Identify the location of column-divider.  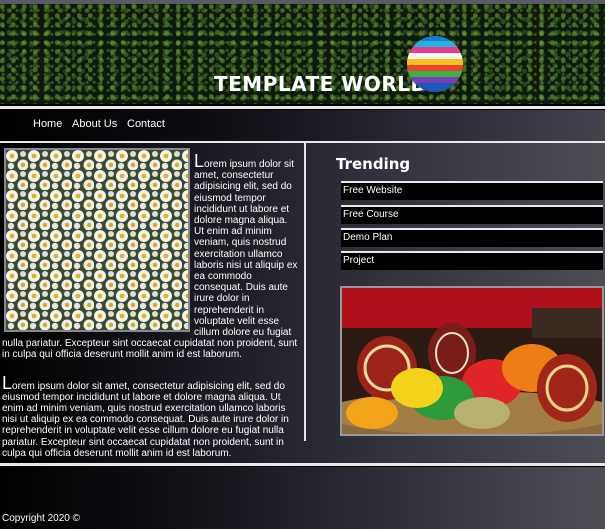
(305, 292).